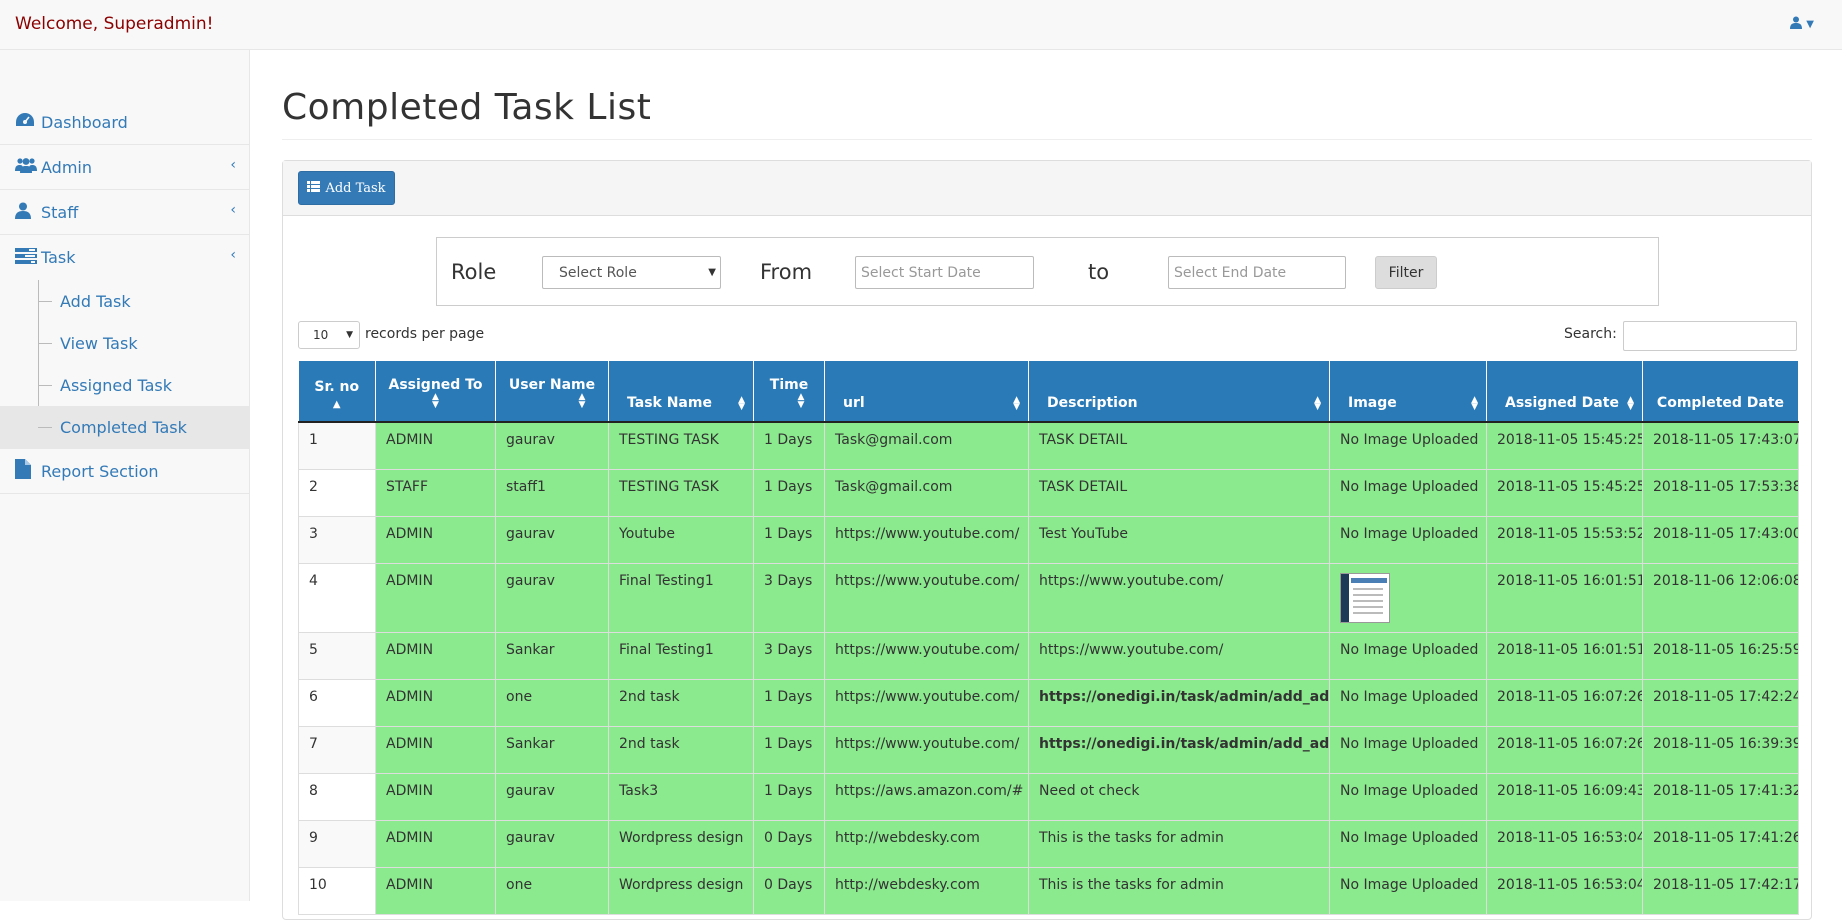 The image size is (1842, 920). What do you see at coordinates (125, 427) in the screenshot?
I see `sidebar-subitem-completed-task: Completed Task` at bounding box center [125, 427].